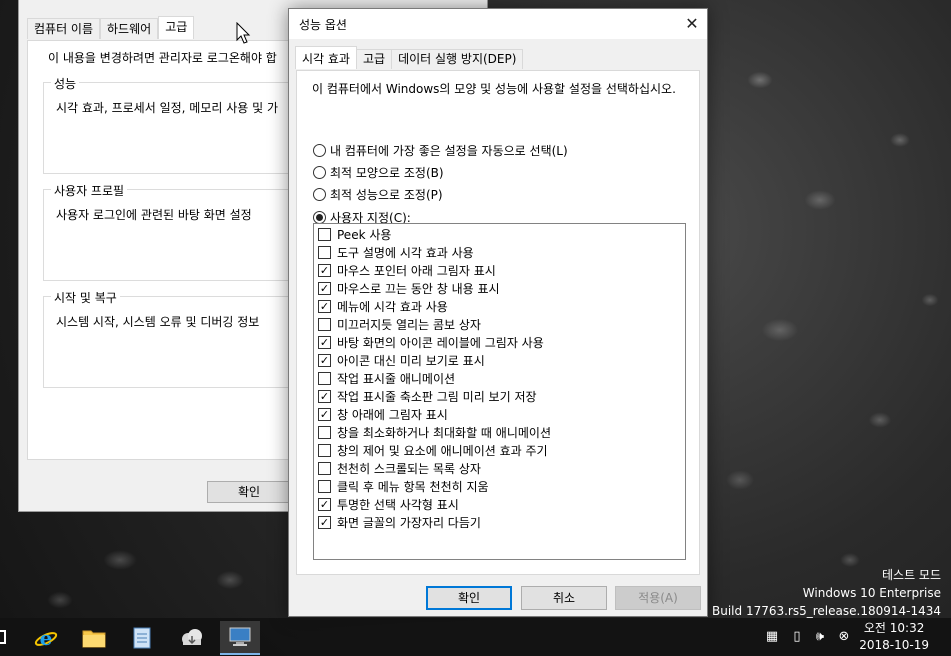 The height and width of the screenshot is (656, 951). I want to click on effect-label: 마우스로 끄는 동안 창 내용 표시, so click(418, 288).